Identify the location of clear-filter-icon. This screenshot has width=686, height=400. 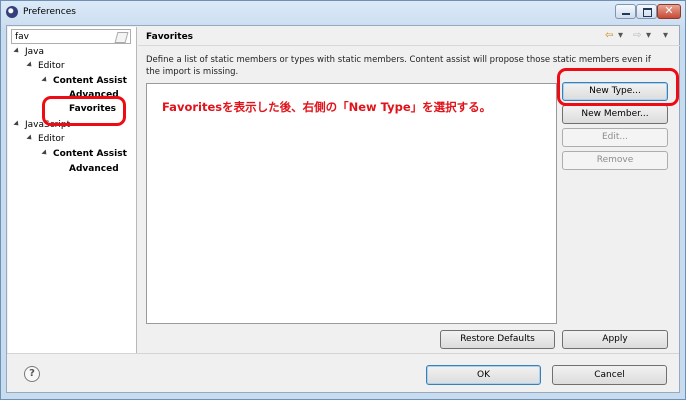
(121, 37).